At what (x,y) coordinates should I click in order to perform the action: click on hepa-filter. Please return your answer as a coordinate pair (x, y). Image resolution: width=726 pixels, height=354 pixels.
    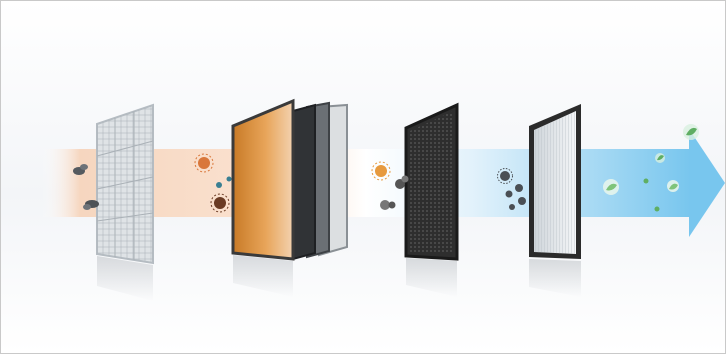
    Looking at the image, I should click on (555, 200).